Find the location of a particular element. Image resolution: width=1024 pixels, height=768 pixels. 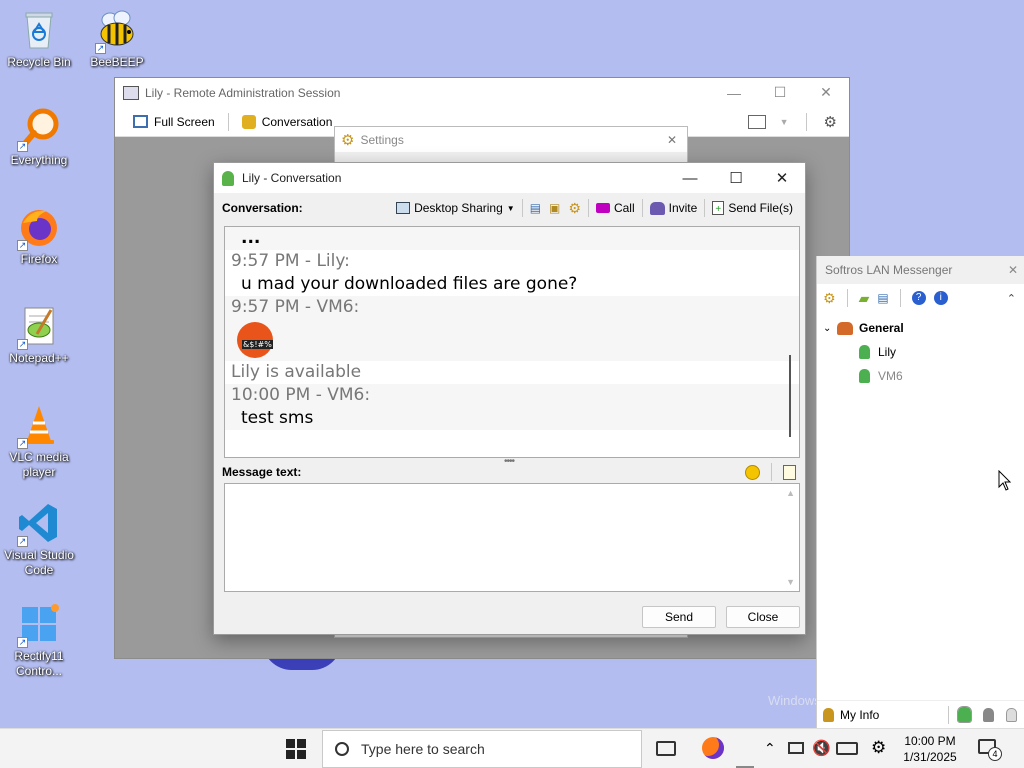

invite-button: Invite is located at coordinates (674, 208).